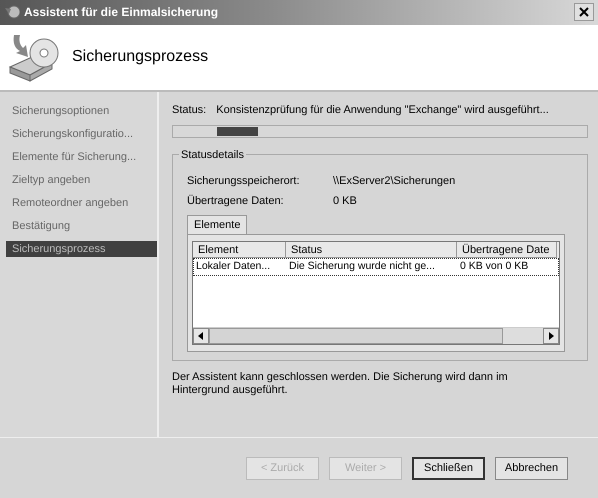  What do you see at coordinates (81, 180) in the screenshot?
I see `sidebar-item: Zieltyp angeben` at bounding box center [81, 180].